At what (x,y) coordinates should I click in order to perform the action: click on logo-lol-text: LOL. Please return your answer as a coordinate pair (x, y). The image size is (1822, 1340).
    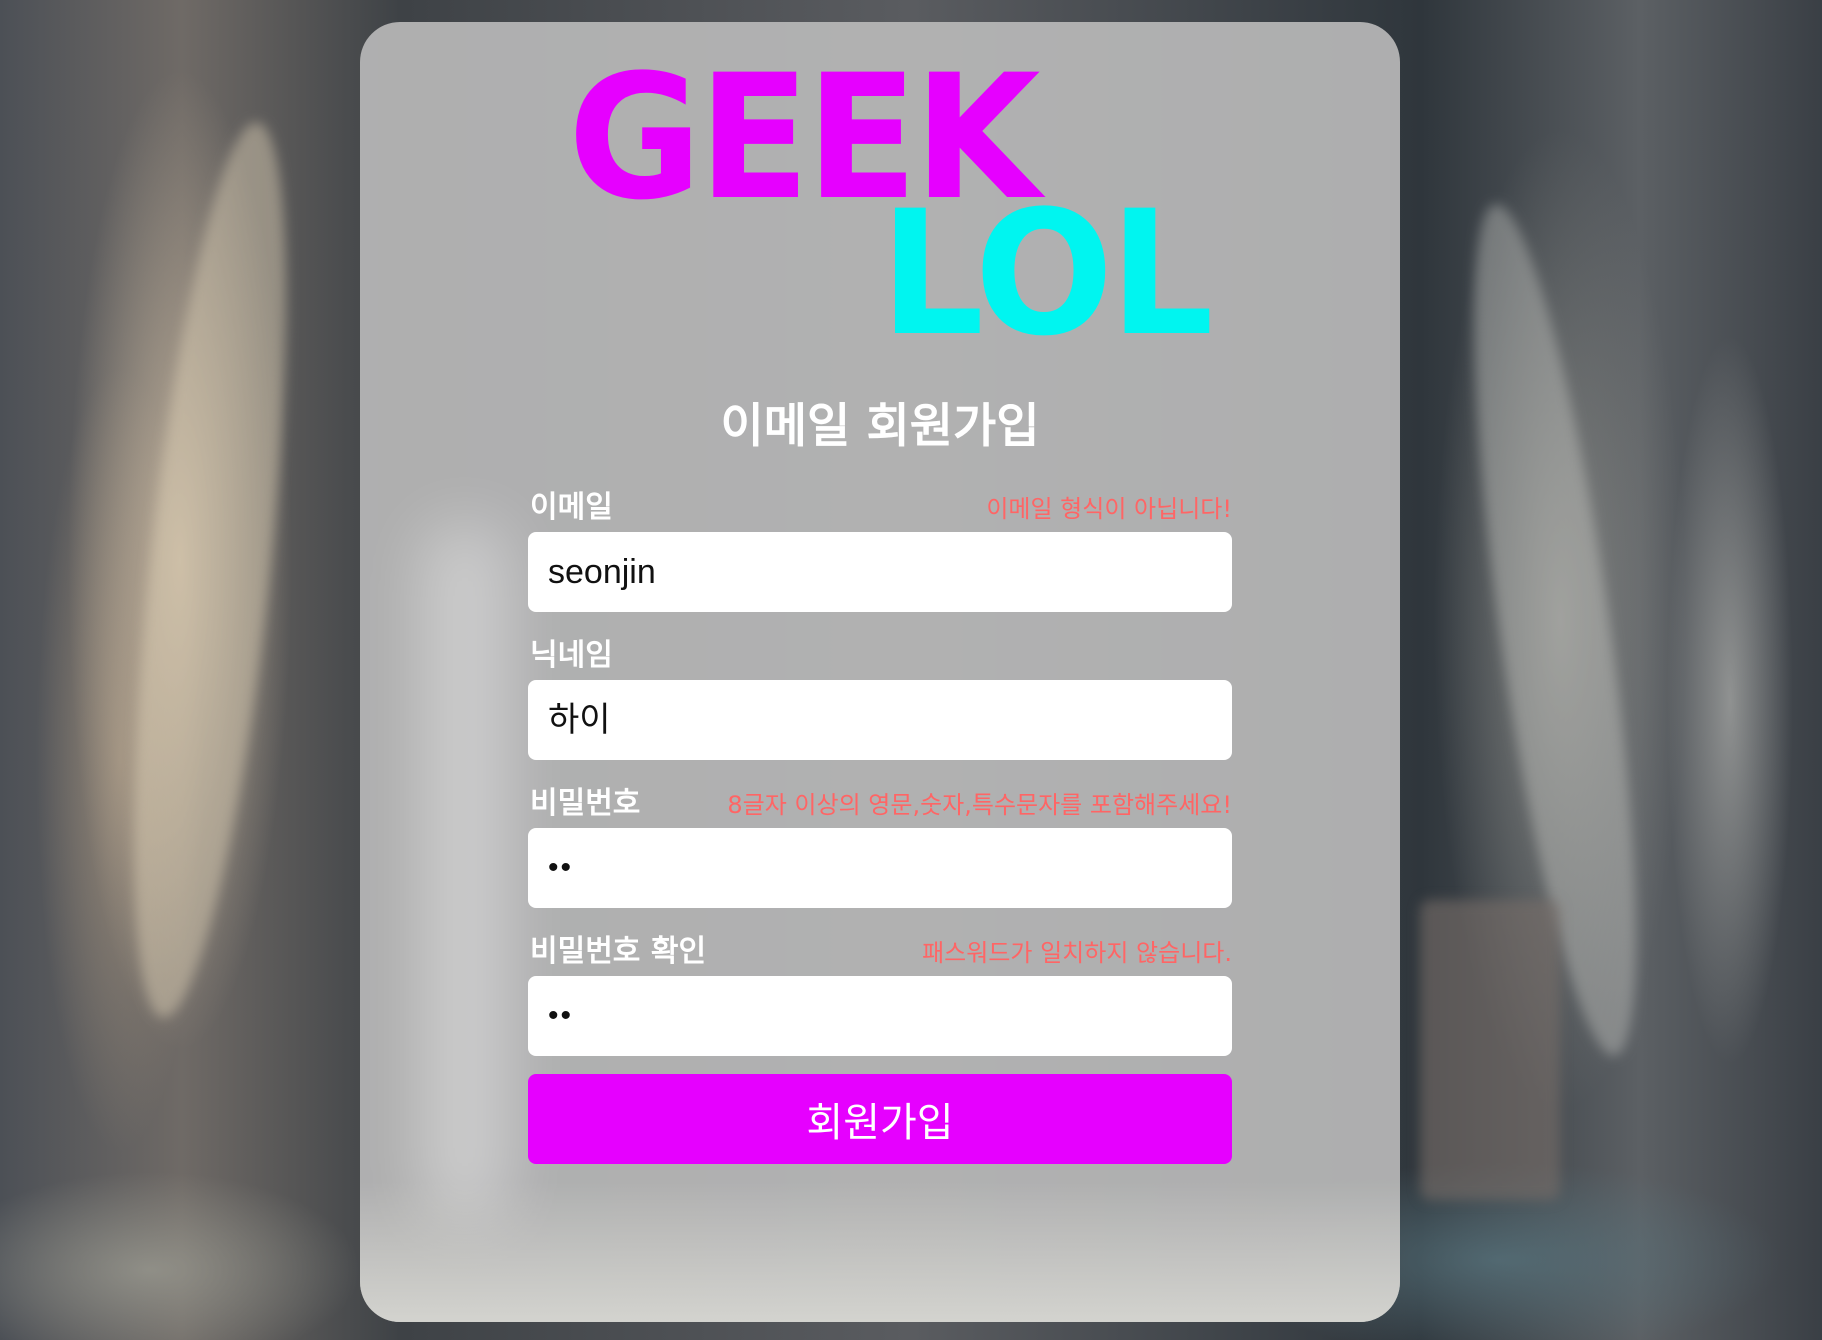
    Looking at the image, I should click on (1047, 273).